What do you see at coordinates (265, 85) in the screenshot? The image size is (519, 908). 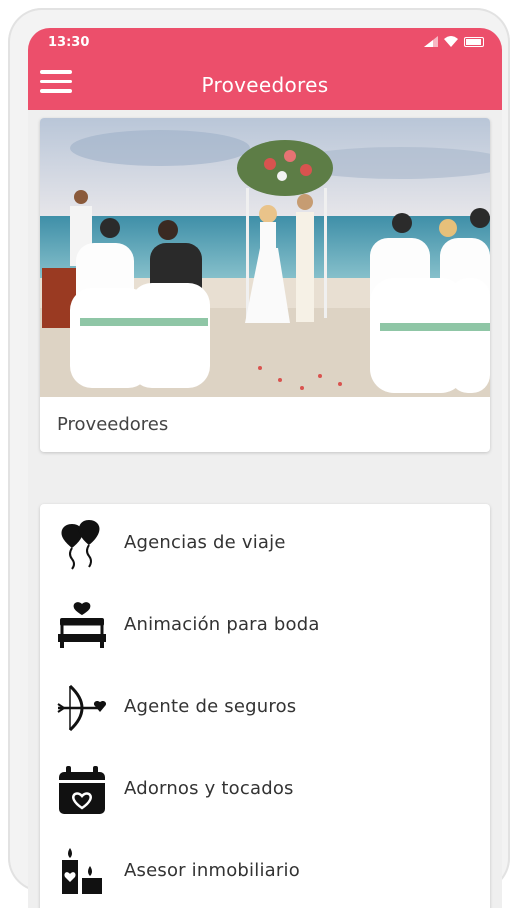 I see `page-title: Proveedores` at bounding box center [265, 85].